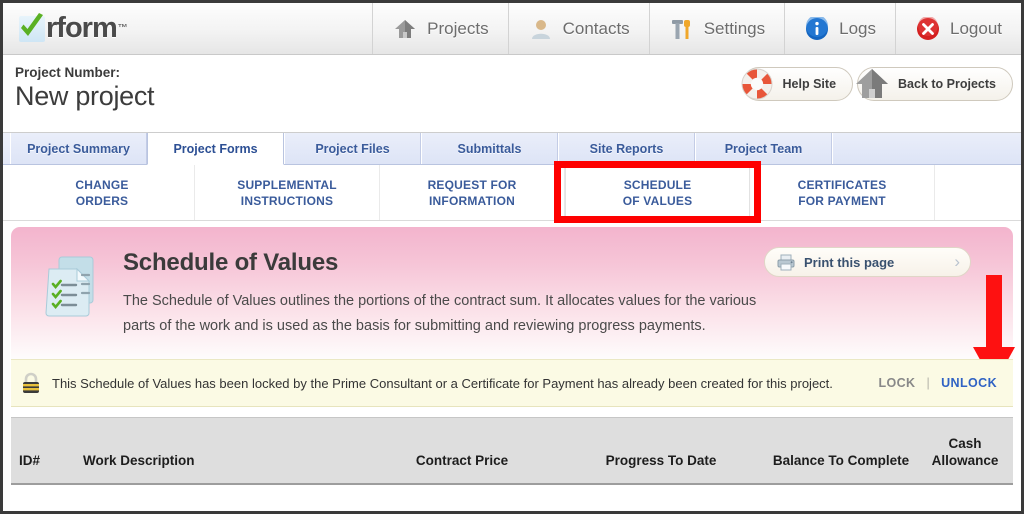 The width and height of the screenshot is (1024, 514). I want to click on column-header-progress-to-date: Progress To Date, so click(661, 460).